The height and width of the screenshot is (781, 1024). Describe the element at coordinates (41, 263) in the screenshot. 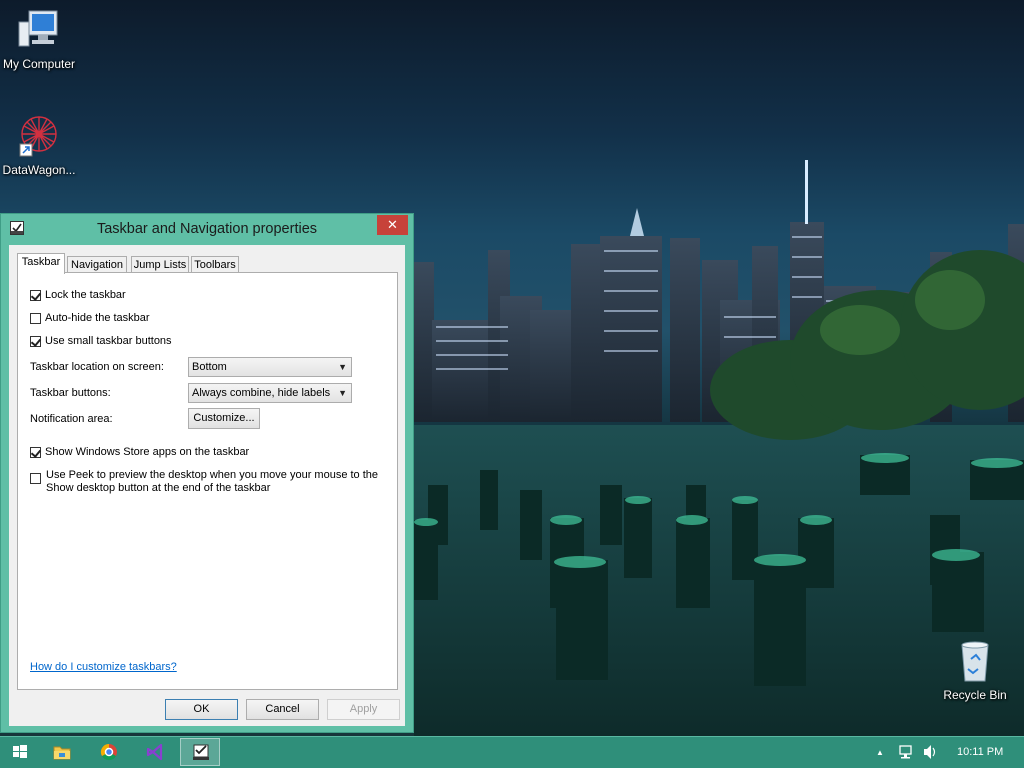

I see `tab-taskbar: Taskbar` at that location.